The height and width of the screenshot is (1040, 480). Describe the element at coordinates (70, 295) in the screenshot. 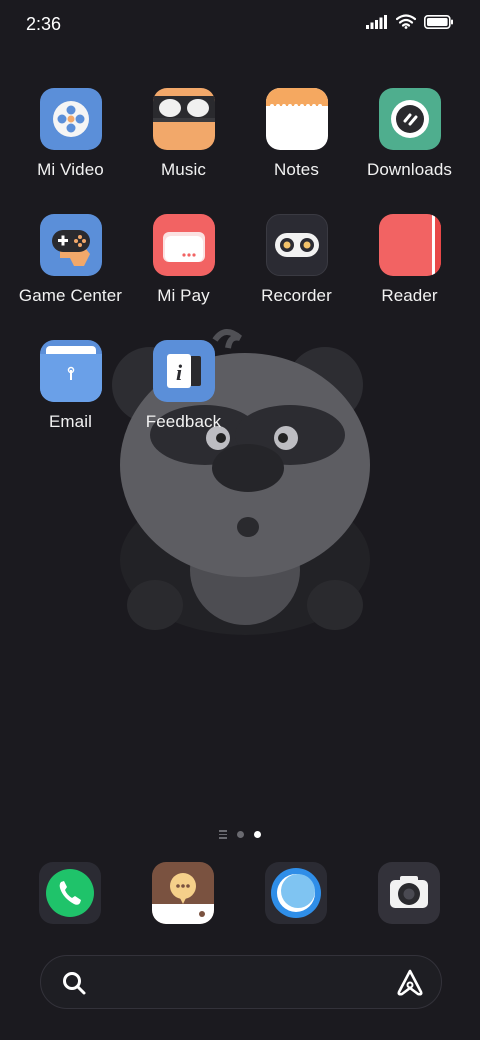

I see `app-label: Game Center` at that location.